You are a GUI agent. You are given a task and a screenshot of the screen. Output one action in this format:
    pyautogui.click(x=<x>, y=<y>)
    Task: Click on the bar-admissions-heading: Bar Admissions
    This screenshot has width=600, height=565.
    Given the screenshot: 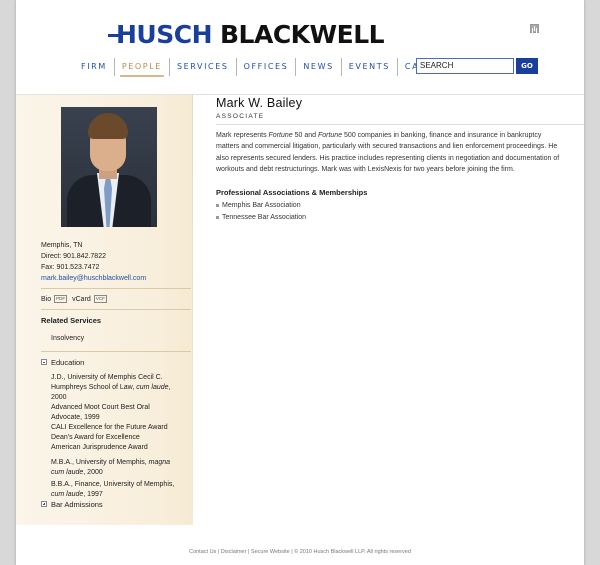 What is the action you would take?
    pyautogui.click(x=77, y=504)
    